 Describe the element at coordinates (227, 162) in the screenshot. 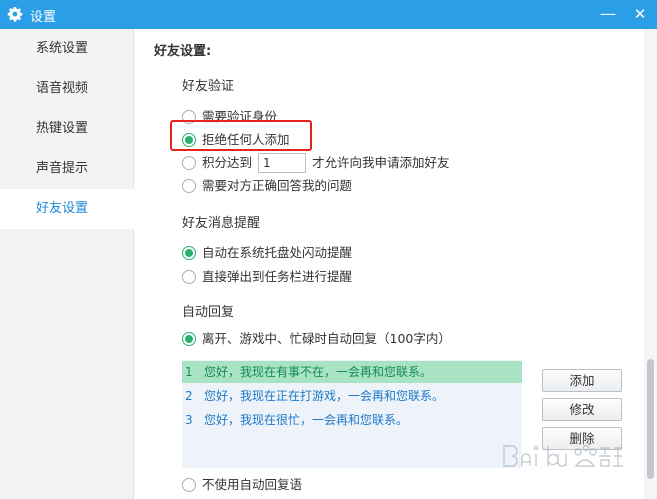

I see `radio-label: 积分达到` at that location.